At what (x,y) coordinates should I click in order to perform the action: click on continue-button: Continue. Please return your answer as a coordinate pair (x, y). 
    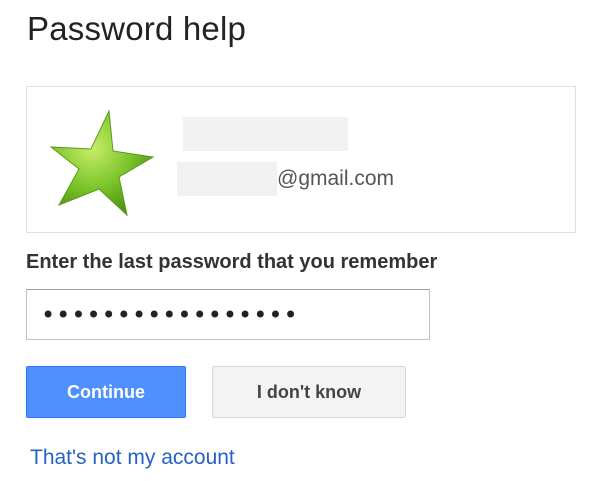
    Looking at the image, I should click on (106, 392).